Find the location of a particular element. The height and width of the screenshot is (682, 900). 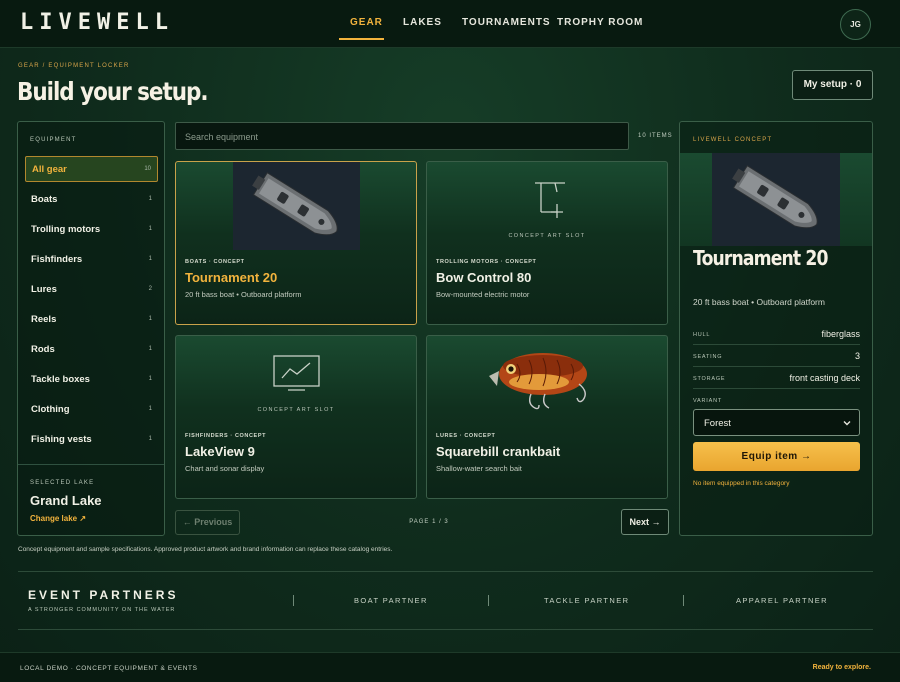

nav-gear: GEAR is located at coordinates (366, 22).